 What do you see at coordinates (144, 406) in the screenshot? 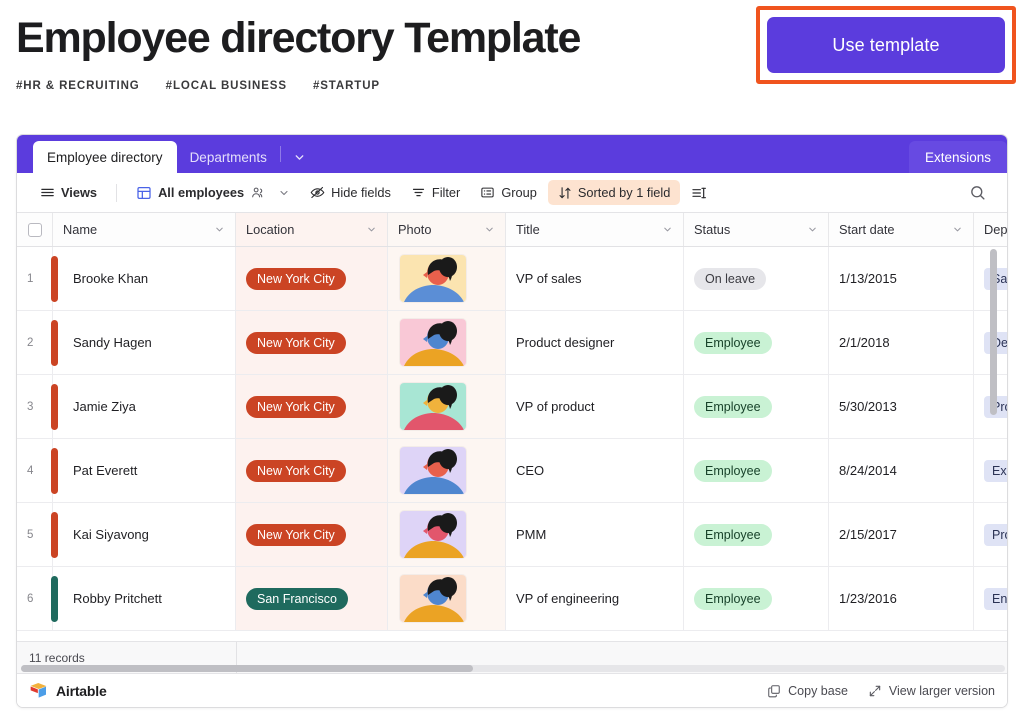
I see `cell-name: Jamie Ziya` at bounding box center [144, 406].